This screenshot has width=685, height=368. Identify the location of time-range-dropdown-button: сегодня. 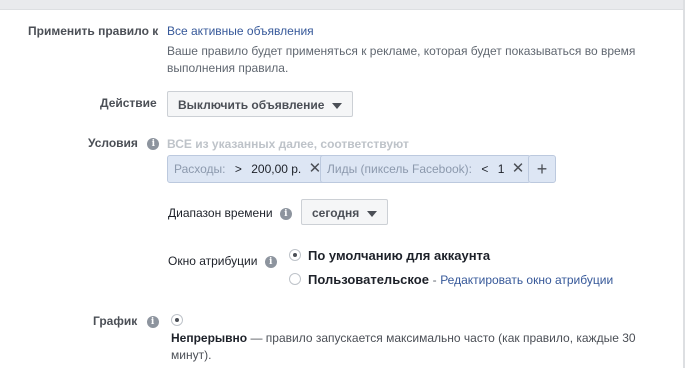
(345, 212).